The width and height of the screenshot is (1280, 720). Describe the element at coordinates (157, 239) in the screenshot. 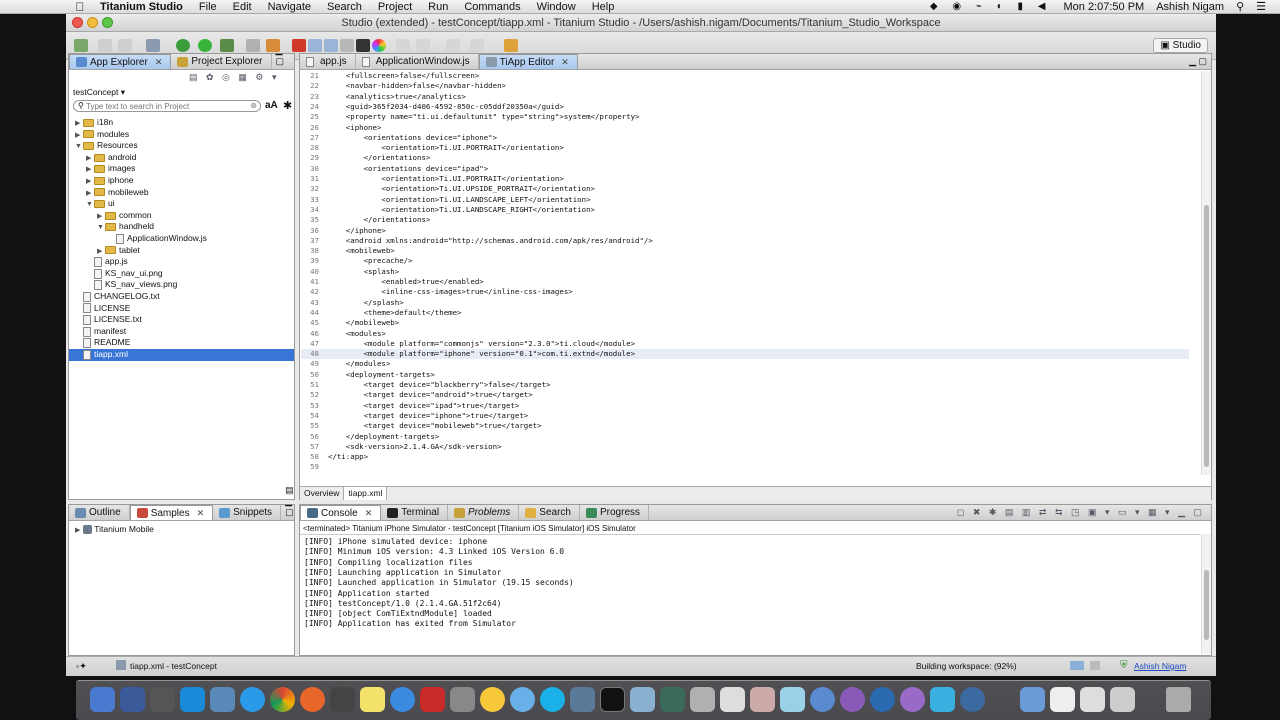

I see `tree-item: ApplicationWindow.js` at that location.